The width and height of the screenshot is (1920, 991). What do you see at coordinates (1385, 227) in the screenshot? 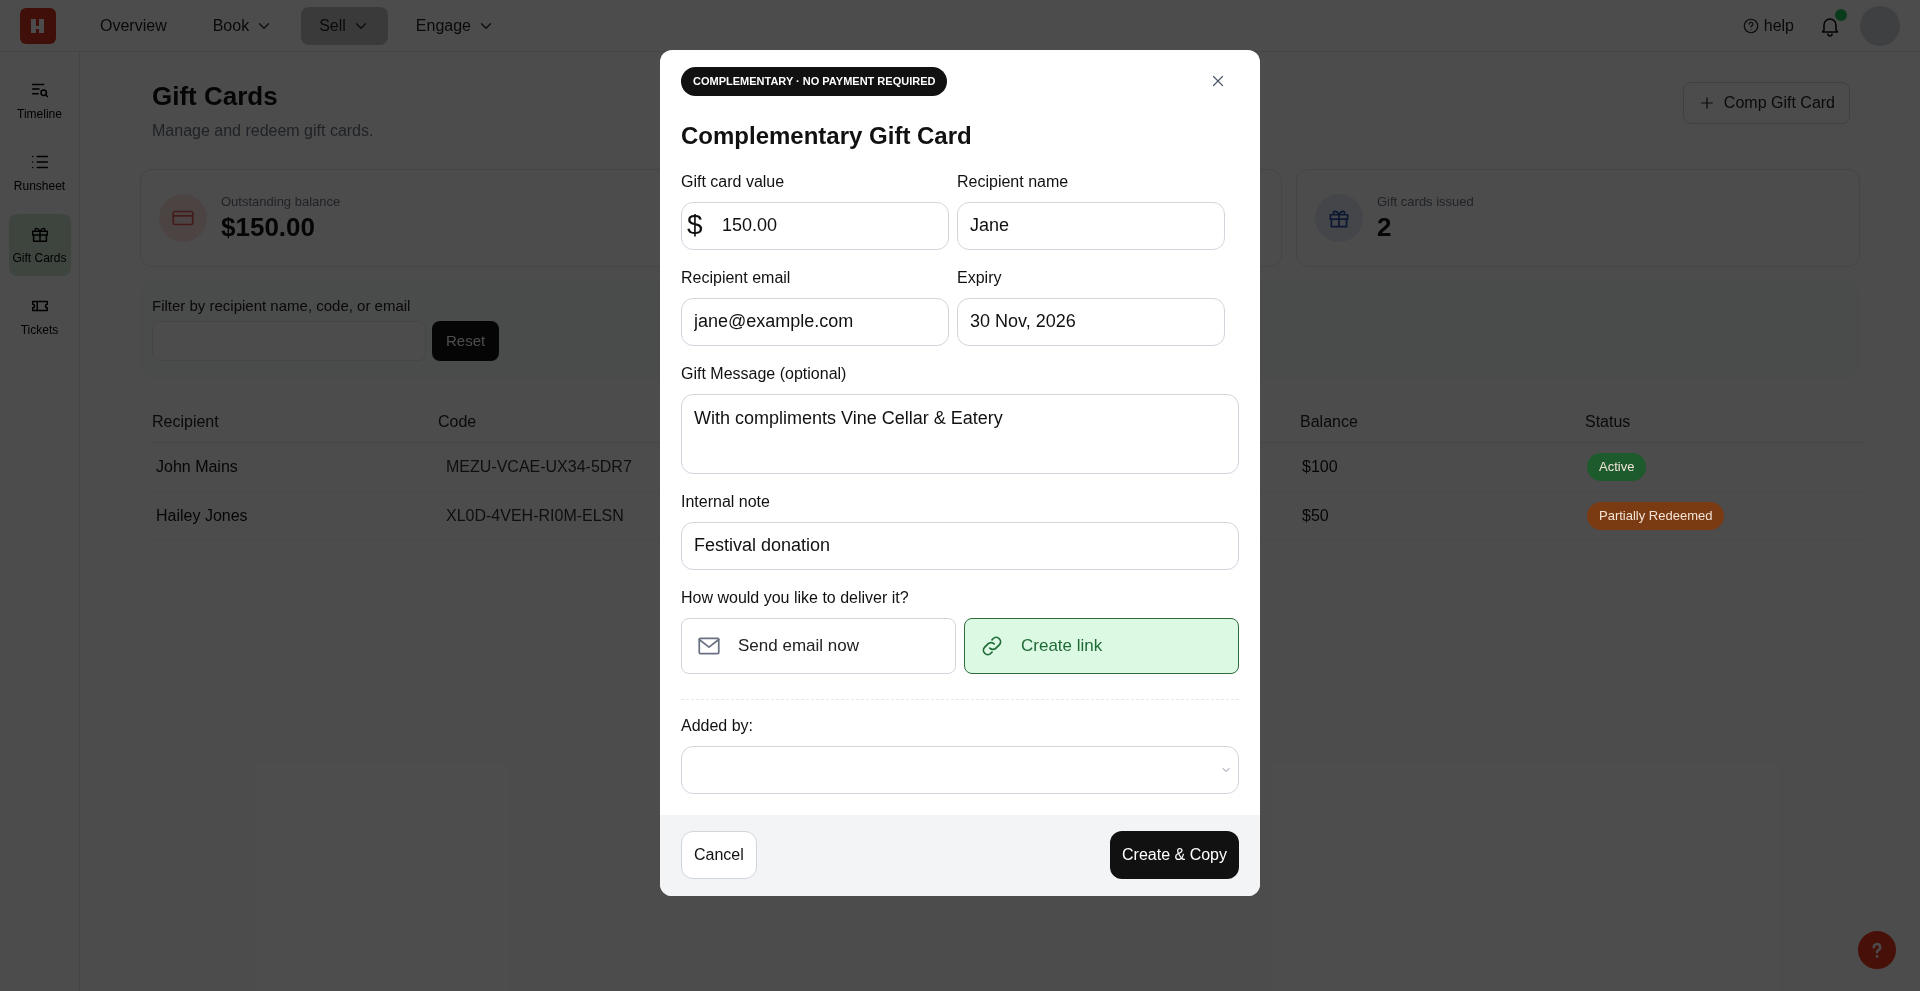
I see `stat-value: 2` at bounding box center [1385, 227].